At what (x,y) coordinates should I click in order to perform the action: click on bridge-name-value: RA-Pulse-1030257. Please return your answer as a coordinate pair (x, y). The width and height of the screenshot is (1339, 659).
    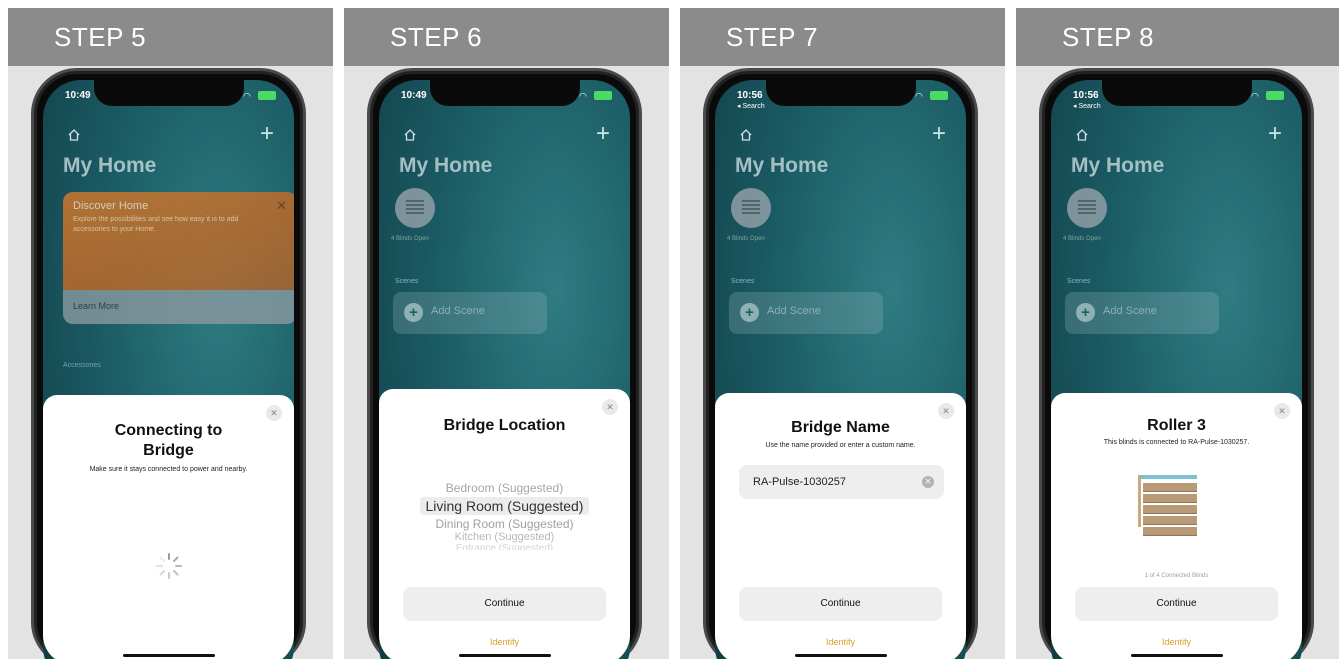
    Looking at the image, I should click on (799, 482).